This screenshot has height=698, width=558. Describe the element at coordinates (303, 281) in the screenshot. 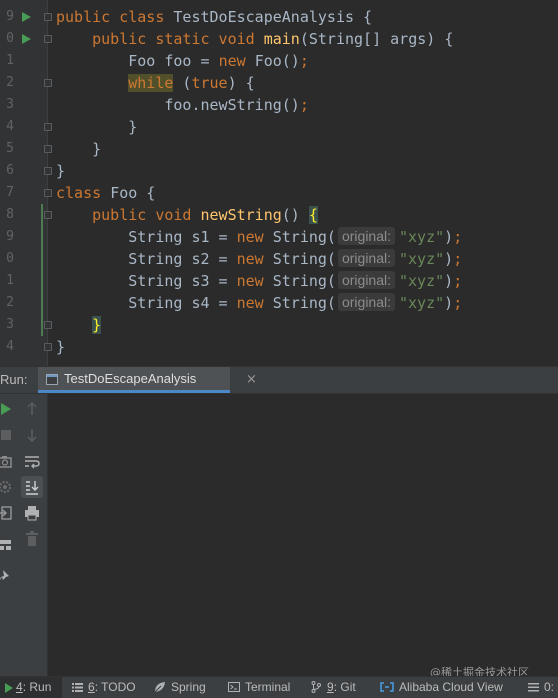

I see `code-line: String s3 = new String(original: "xyz");` at that location.